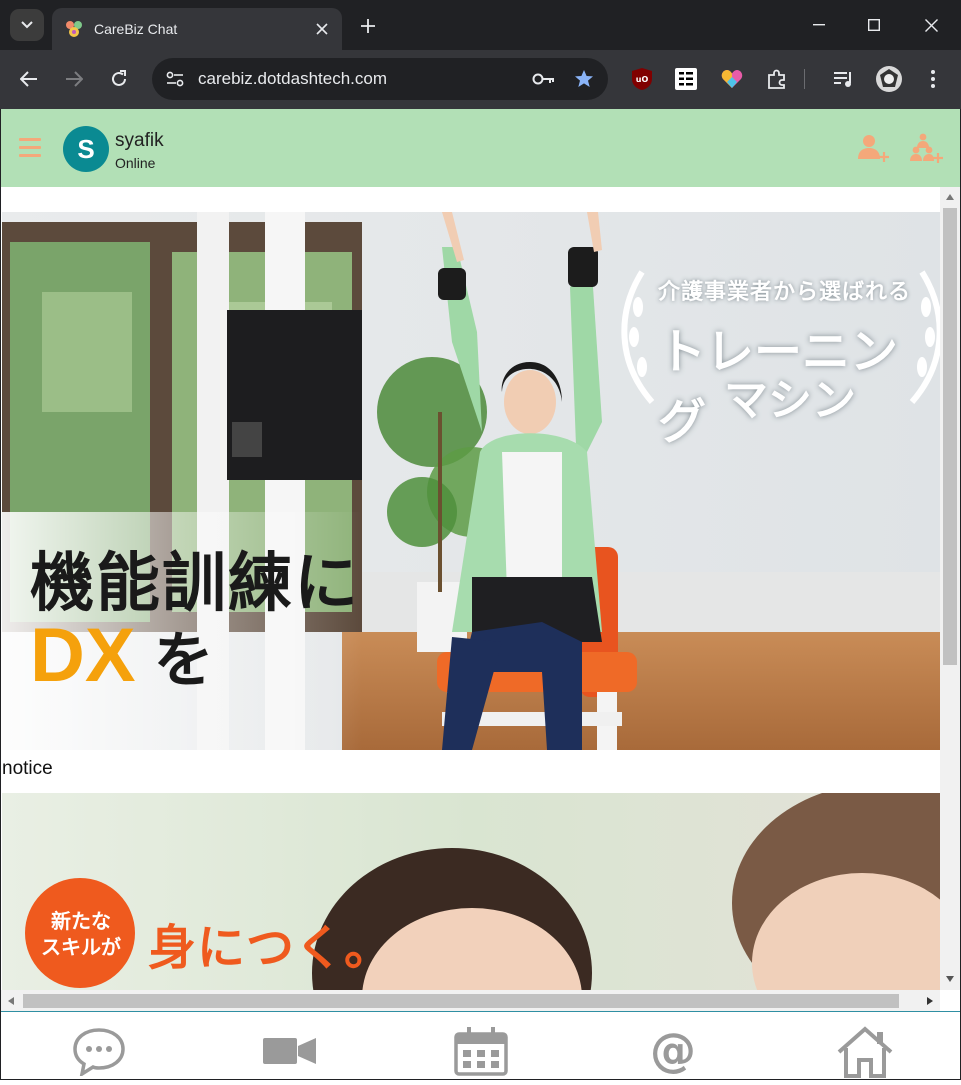  I want to click on home-icon, so click(864, 1052).